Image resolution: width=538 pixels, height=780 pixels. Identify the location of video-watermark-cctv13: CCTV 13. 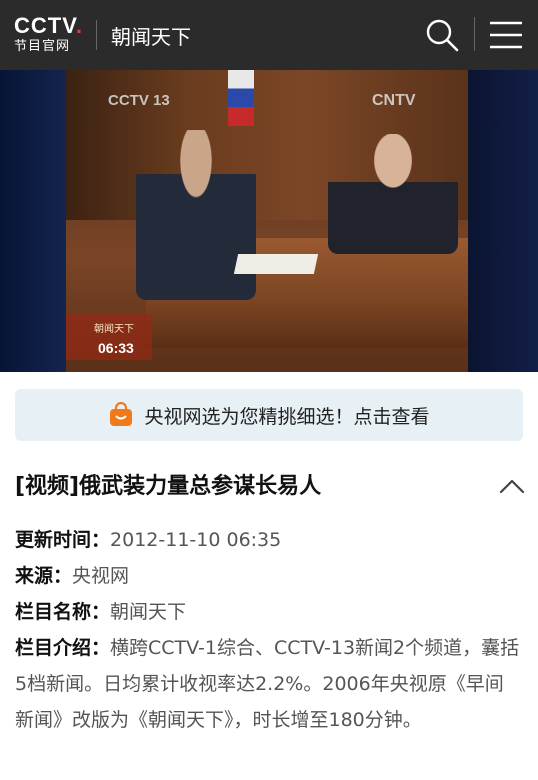
(139, 100).